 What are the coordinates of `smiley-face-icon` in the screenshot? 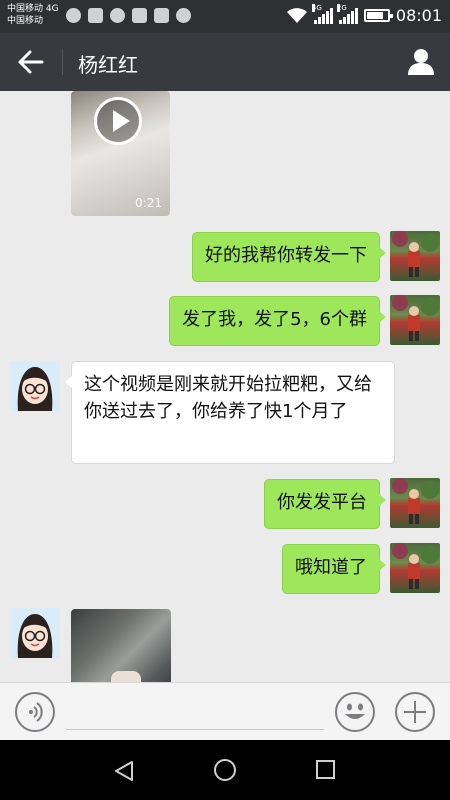 It's located at (355, 711).